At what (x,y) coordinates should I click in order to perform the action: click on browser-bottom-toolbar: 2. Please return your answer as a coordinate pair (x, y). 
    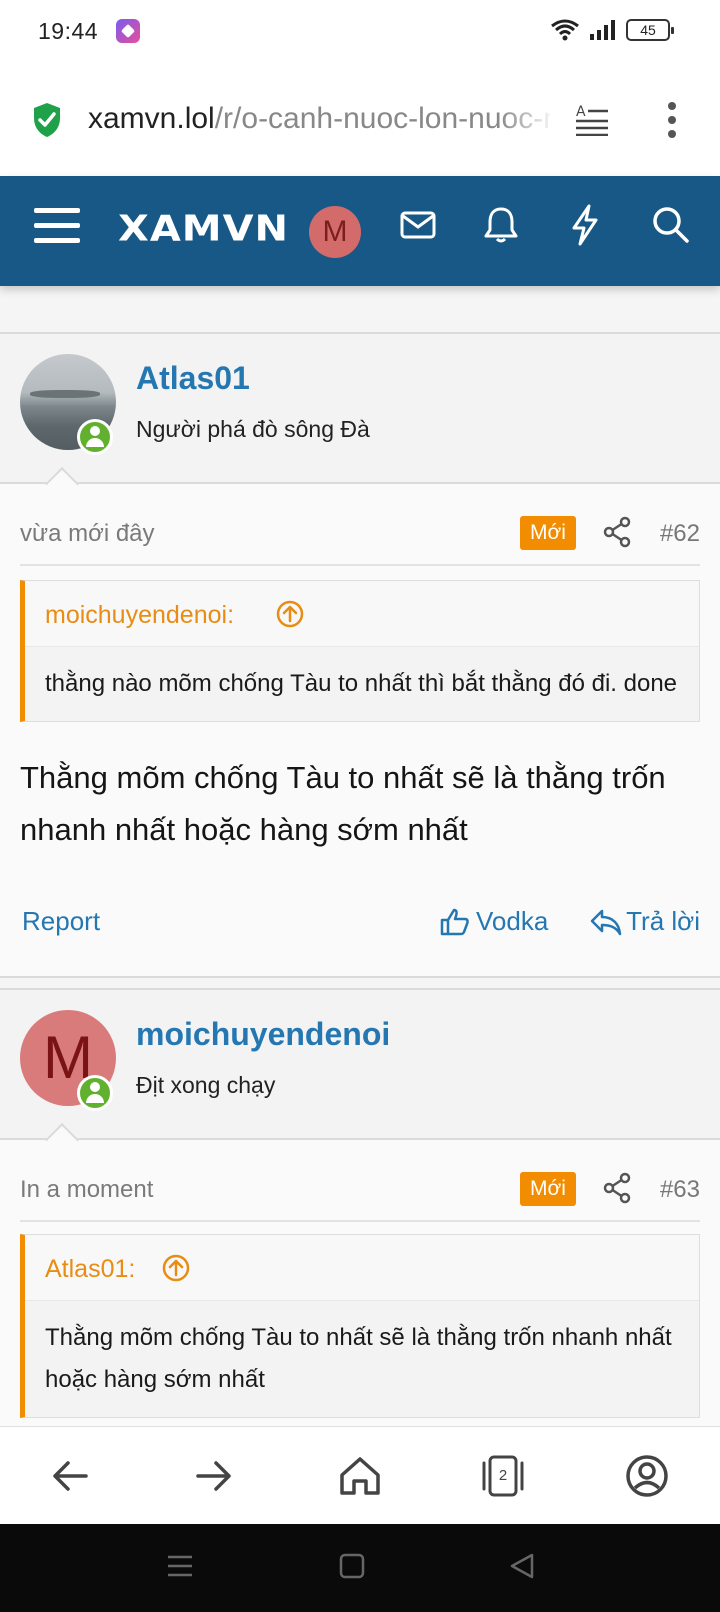
    Looking at the image, I should click on (360, 1475).